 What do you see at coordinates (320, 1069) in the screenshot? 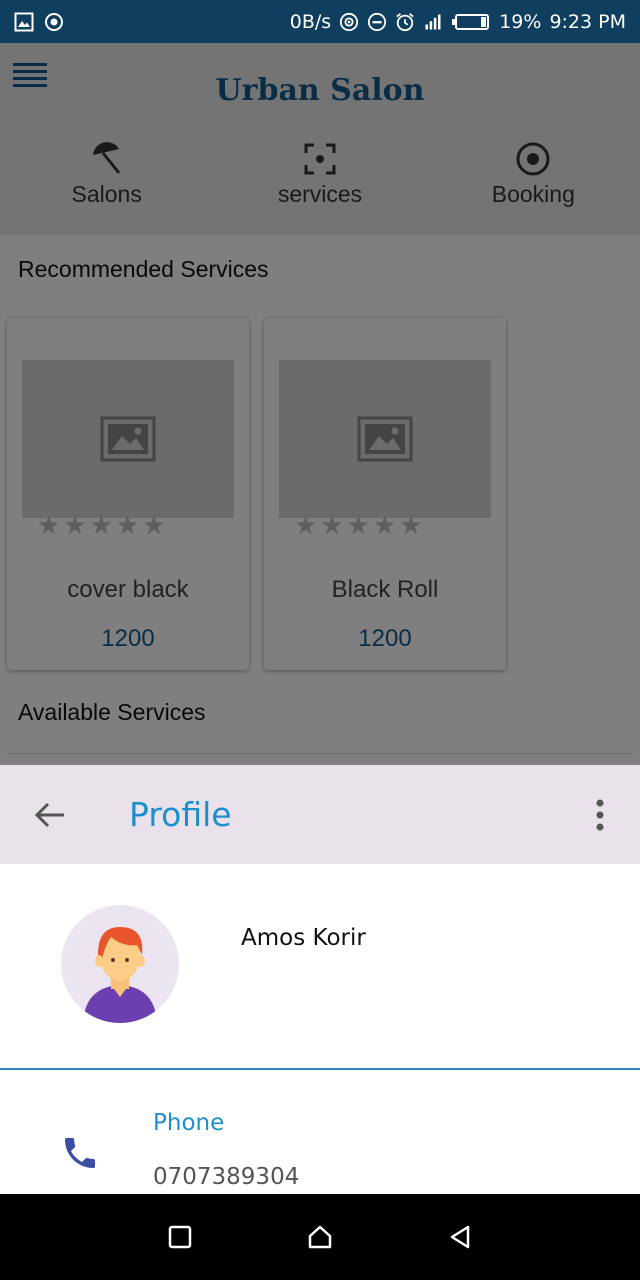
I see `divider` at bounding box center [320, 1069].